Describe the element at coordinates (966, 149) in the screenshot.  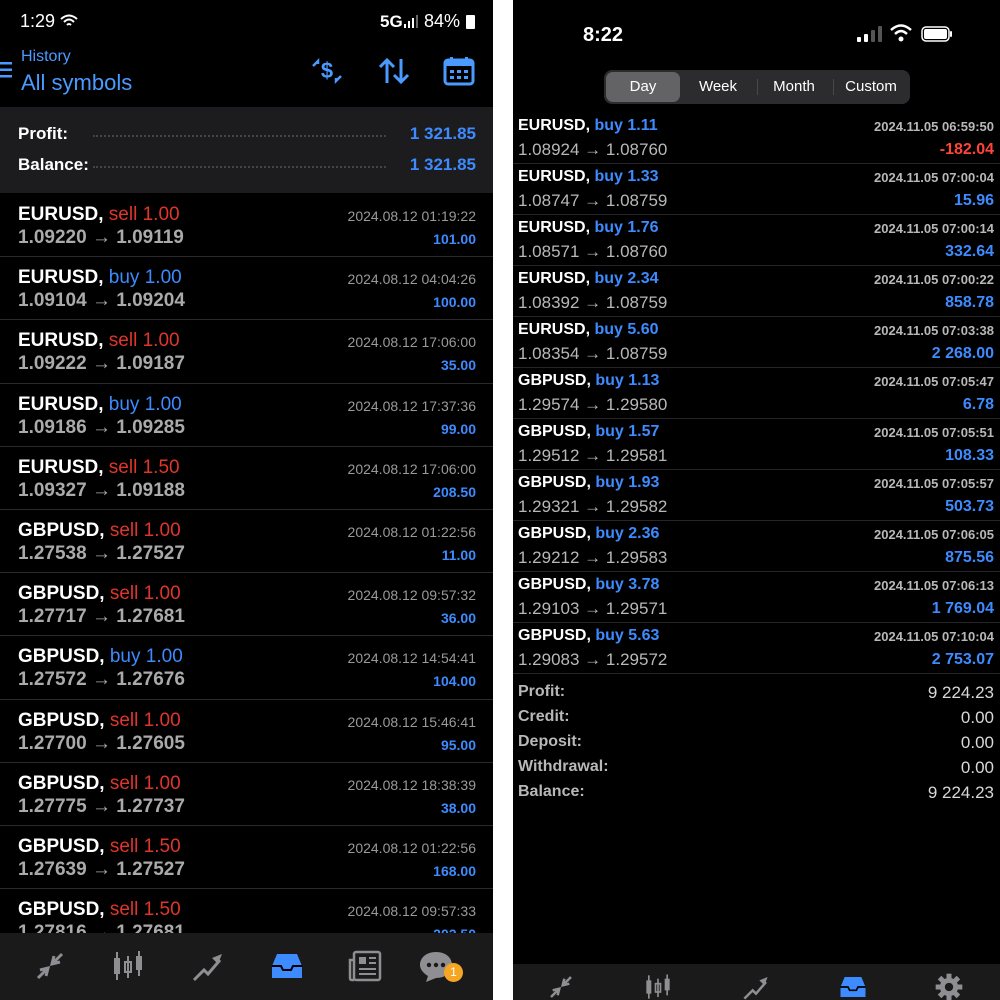
I see `trade-profit: -182.04` at that location.